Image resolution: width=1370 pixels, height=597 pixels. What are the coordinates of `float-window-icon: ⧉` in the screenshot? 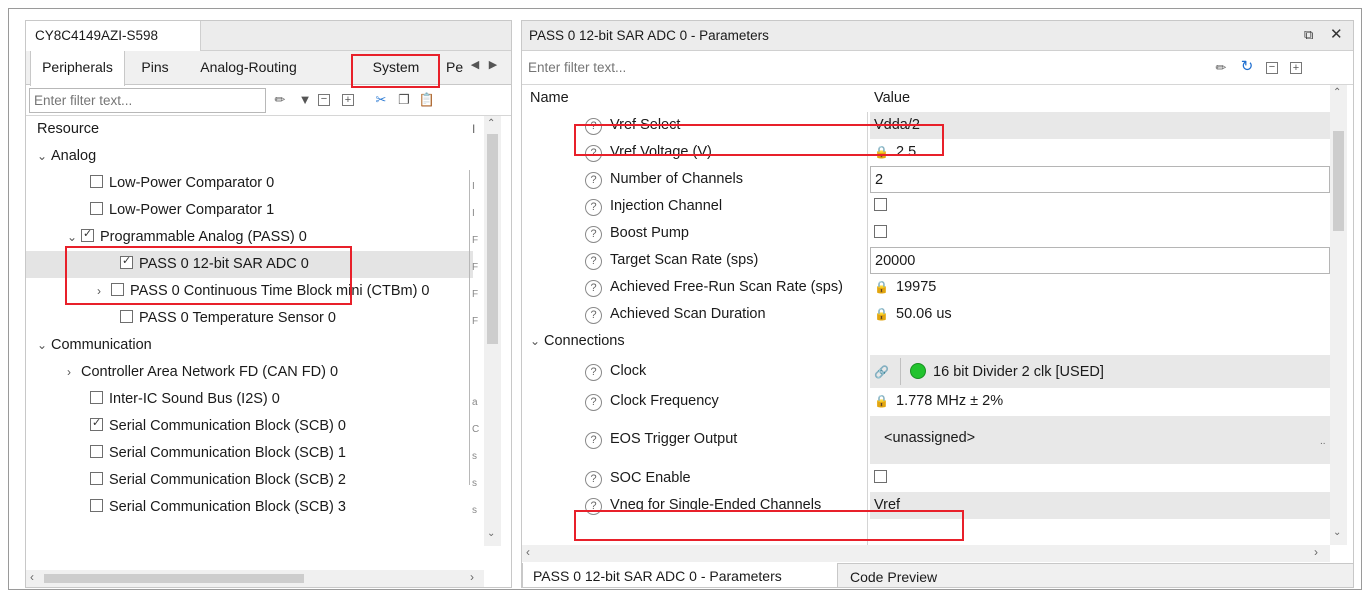 It's located at (1308, 35).